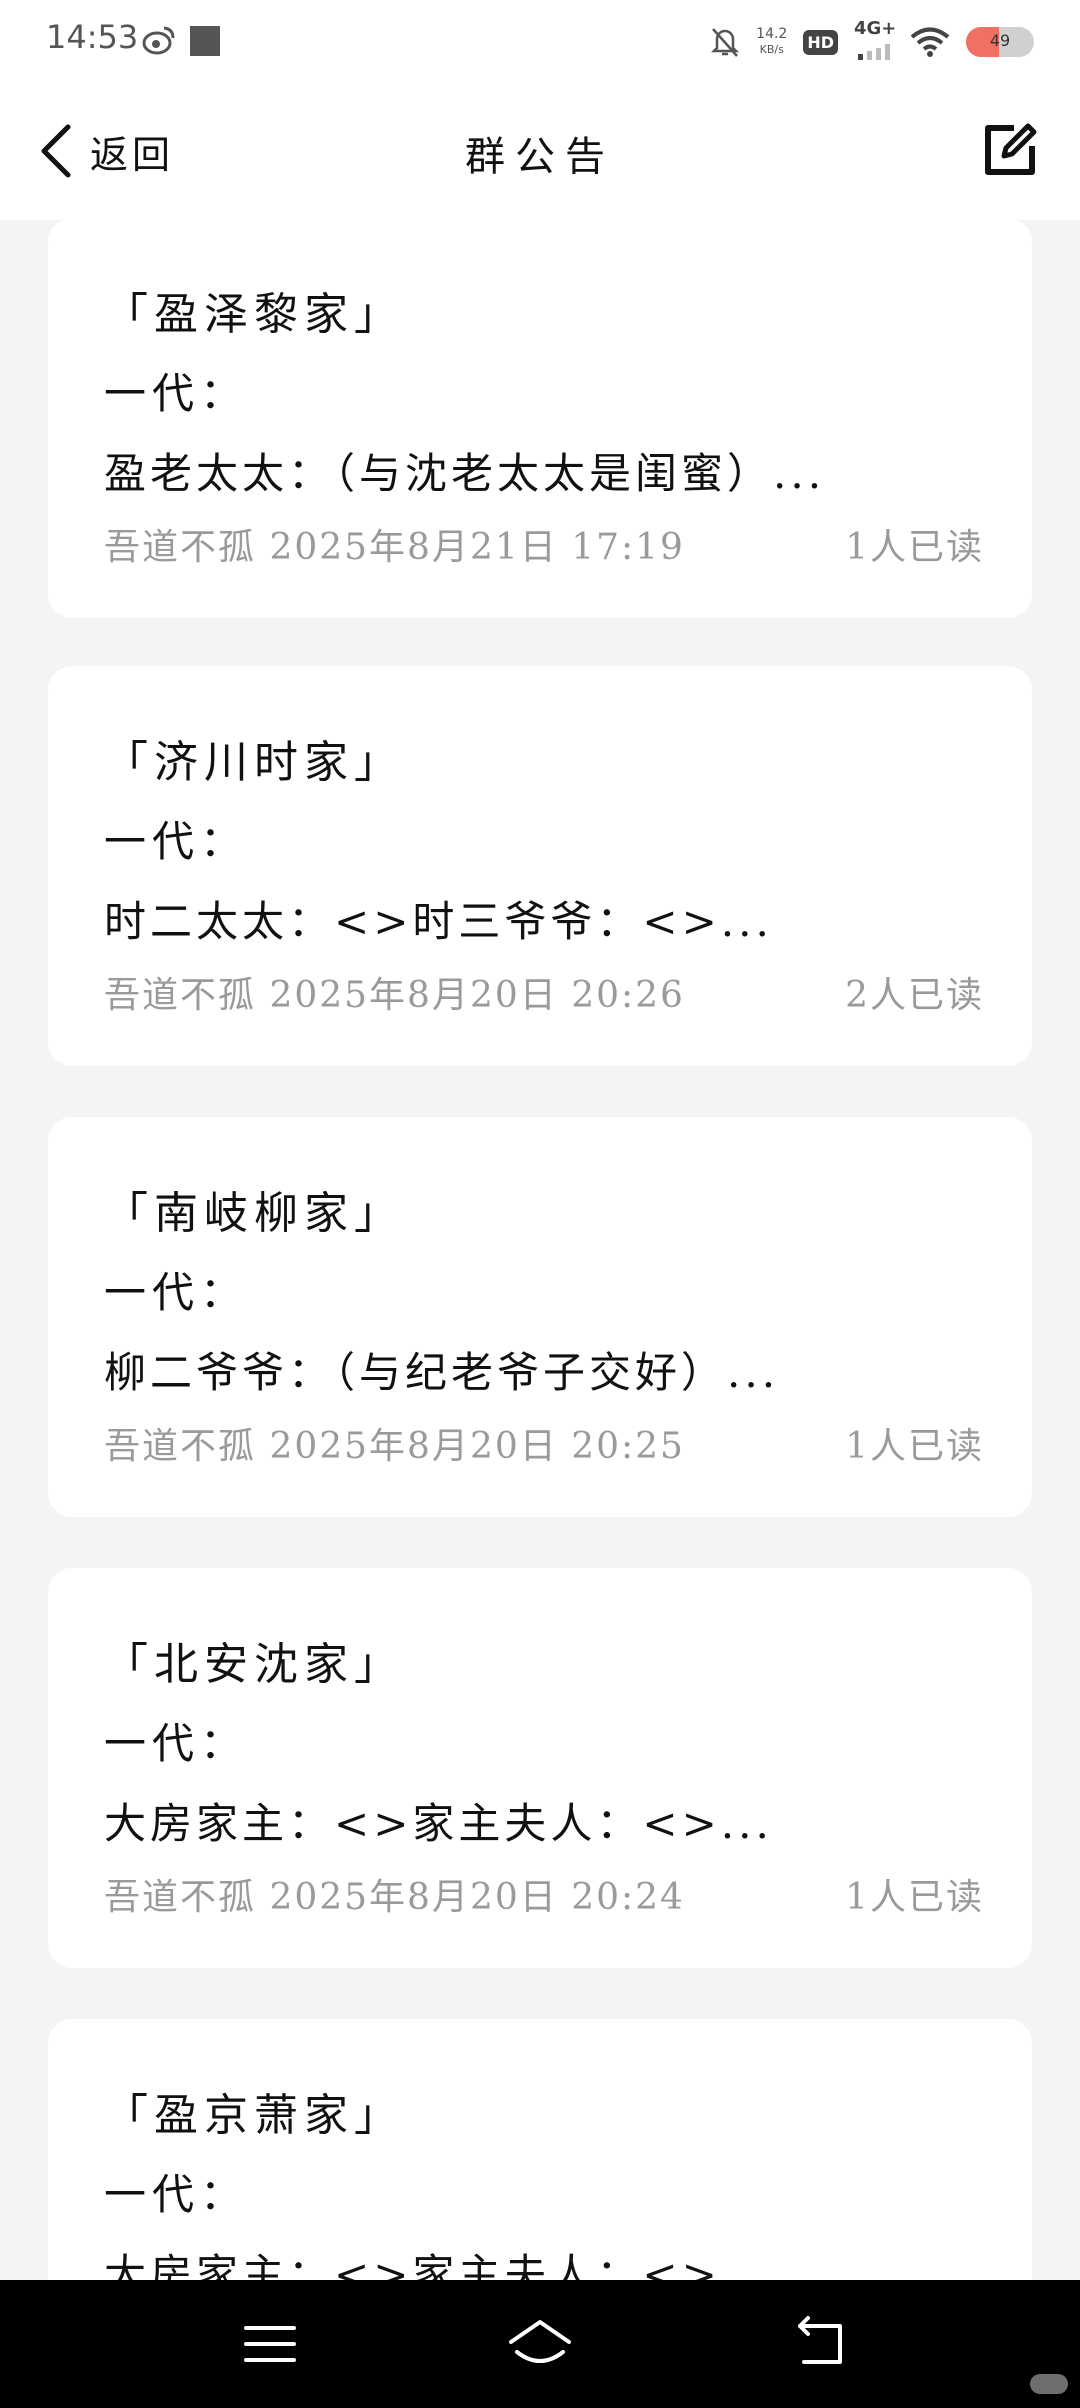  Describe the element at coordinates (1049, 2384) in the screenshot. I see `watermark-badge` at that location.